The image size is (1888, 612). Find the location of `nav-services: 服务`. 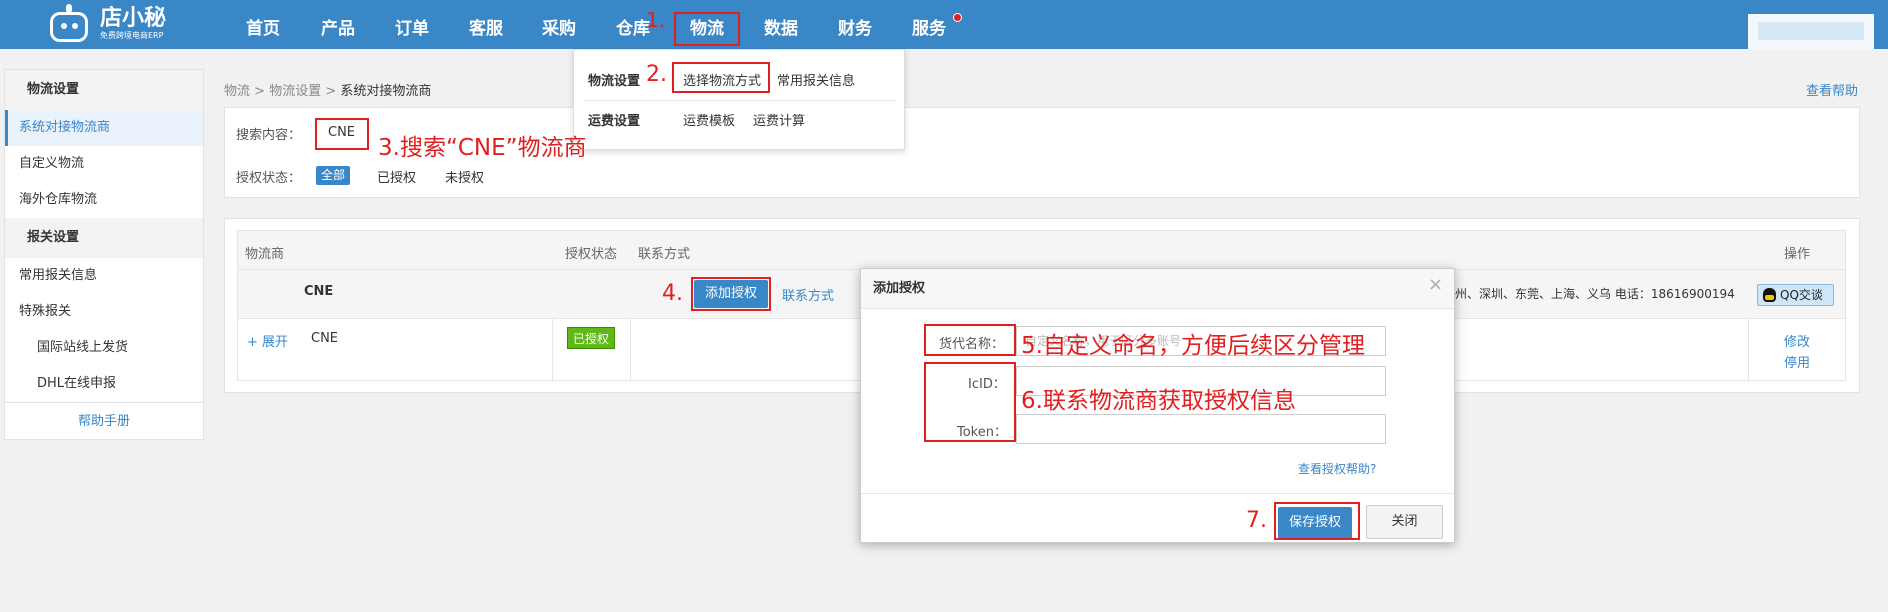

nav-services: 服务 is located at coordinates (929, 26).